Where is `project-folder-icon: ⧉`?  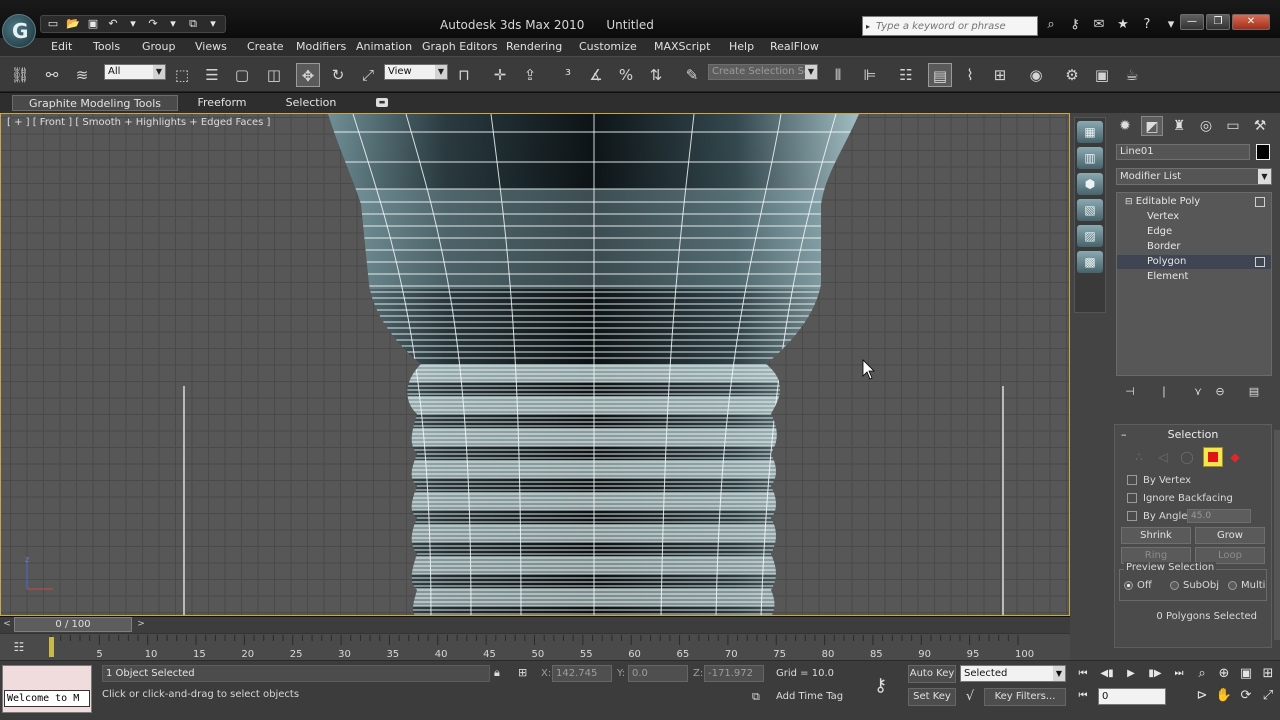
project-folder-icon: ⧉ is located at coordinates (193, 24).